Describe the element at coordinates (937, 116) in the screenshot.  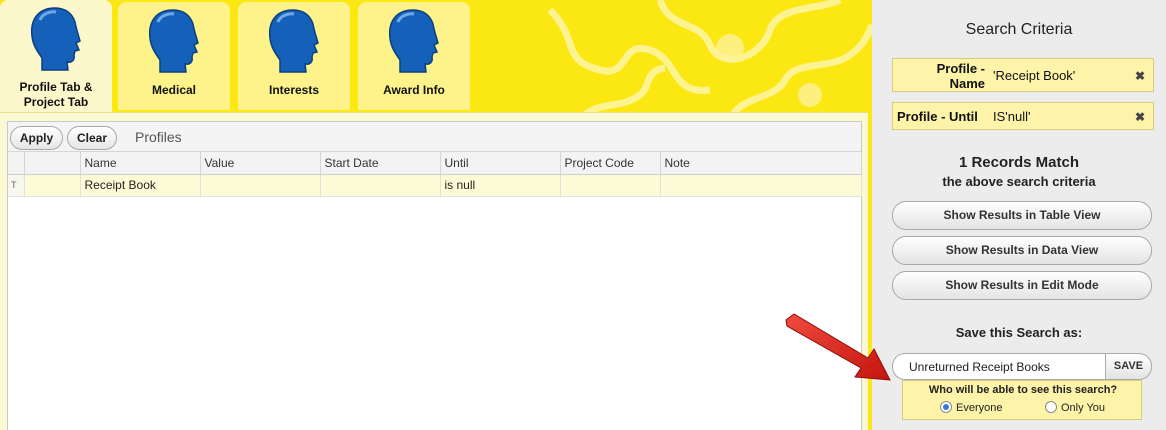
I see `criteria-label: Profile - Until` at that location.